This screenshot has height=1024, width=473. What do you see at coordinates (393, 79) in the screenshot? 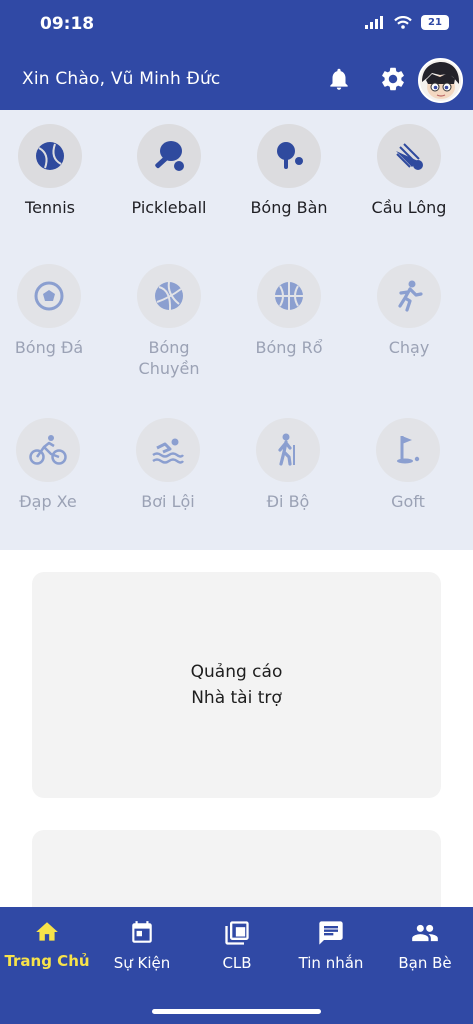
I see `gear-icon` at bounding box center [393, 79].